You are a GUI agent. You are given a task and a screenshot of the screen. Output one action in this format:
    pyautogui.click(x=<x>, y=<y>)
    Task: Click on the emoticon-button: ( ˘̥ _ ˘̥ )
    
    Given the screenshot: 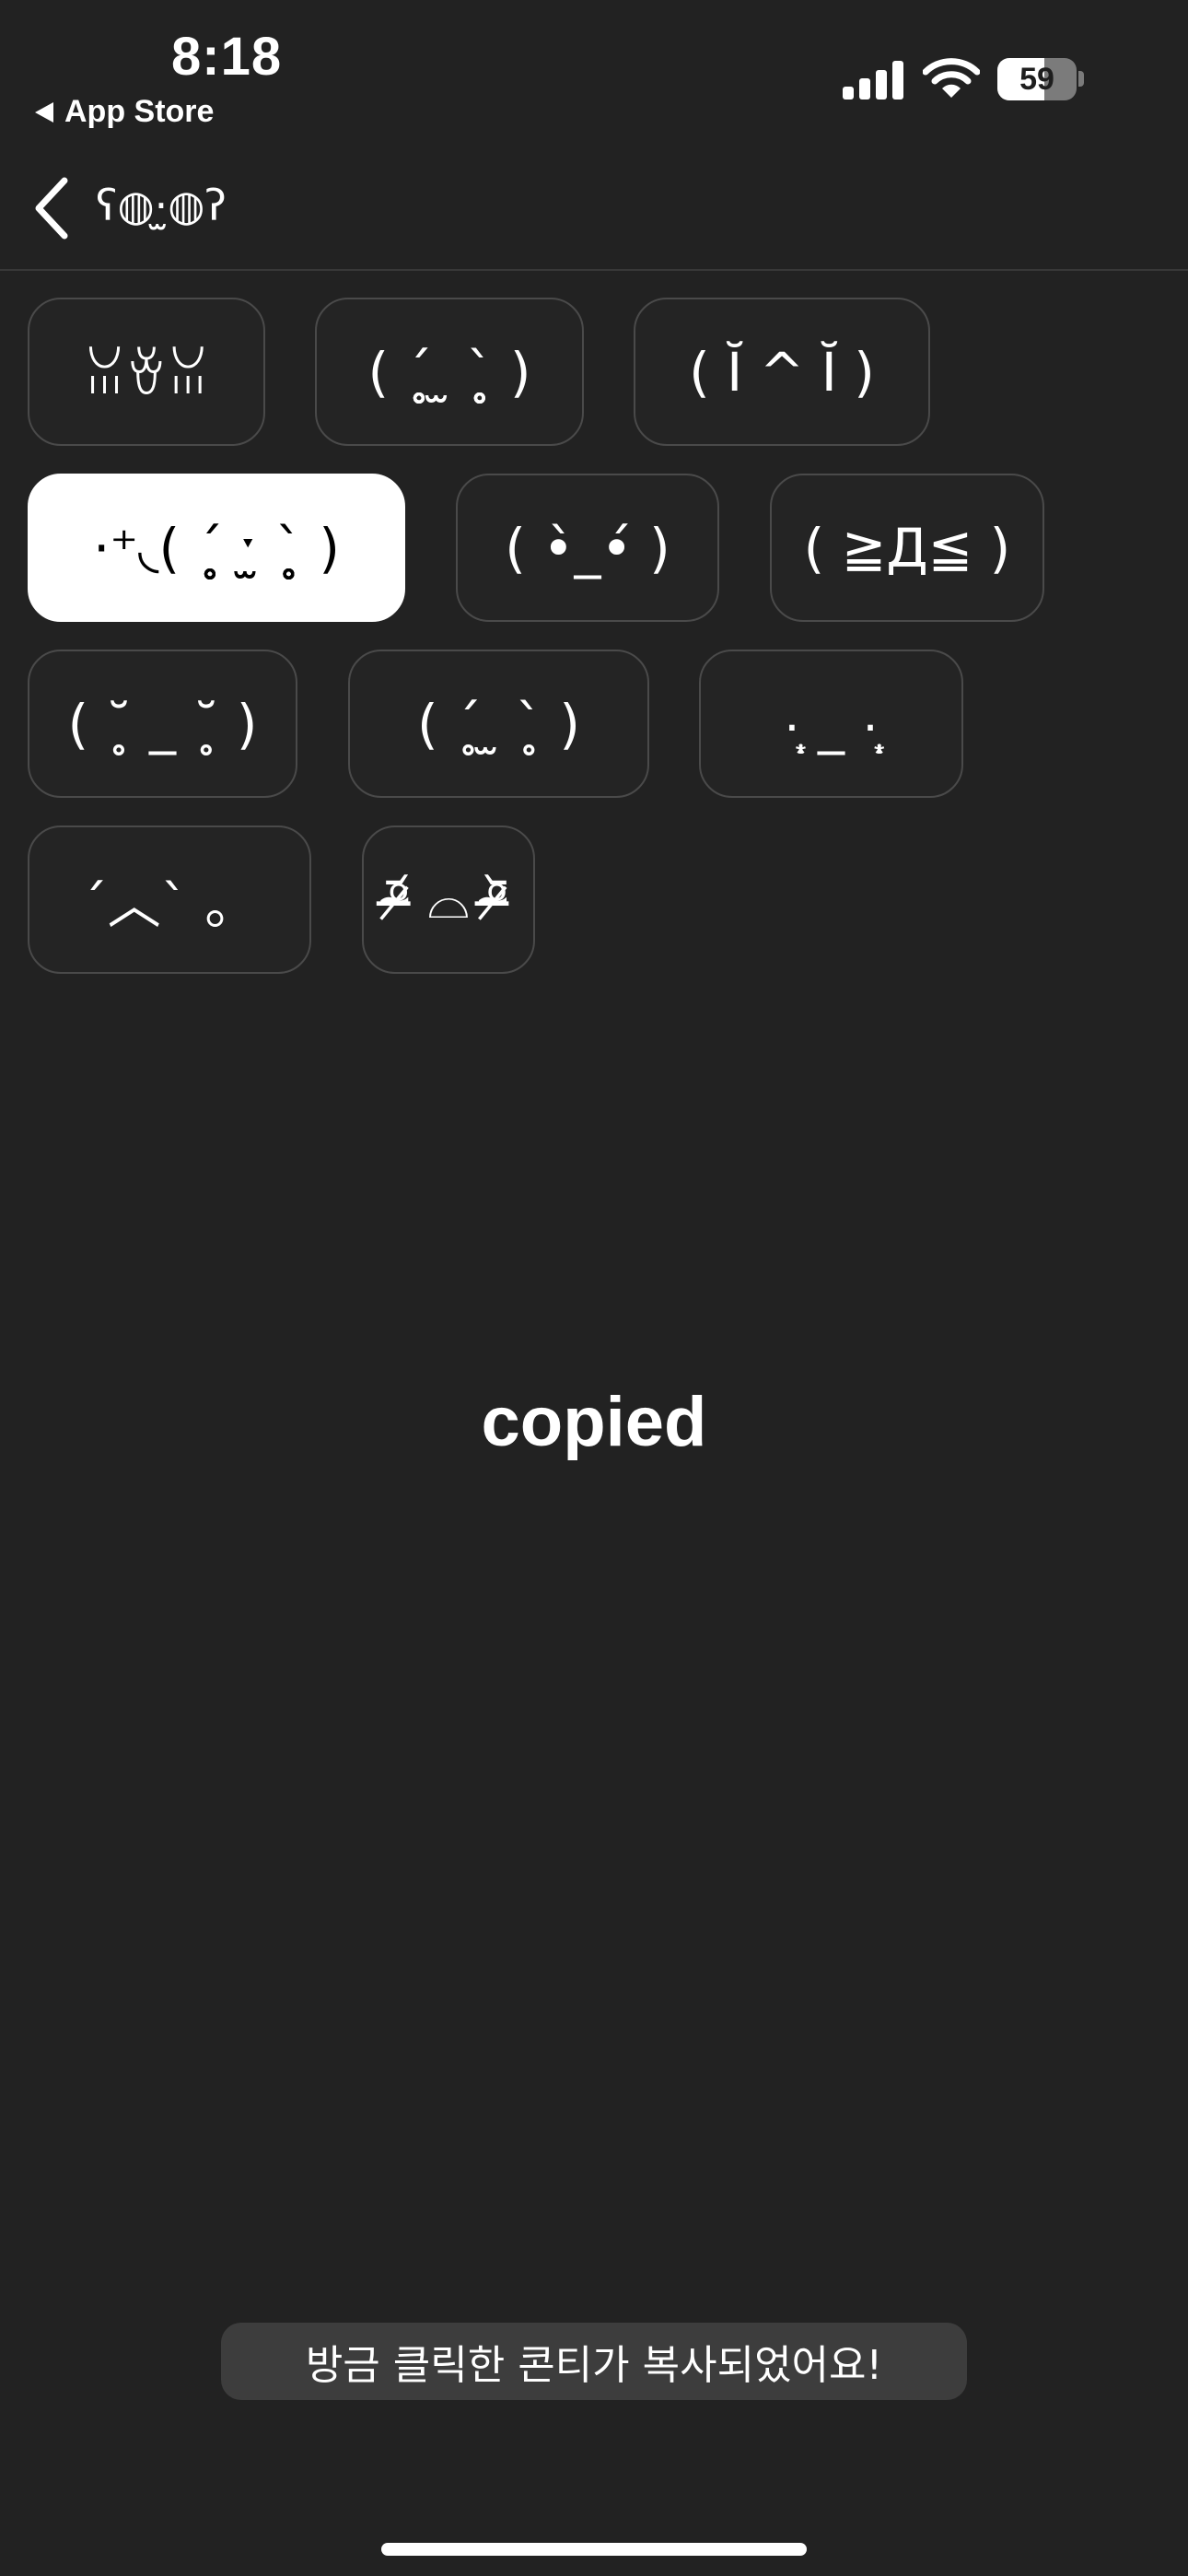 What is the action you would take?
    pyautogui.click(x=162, y=724)
    